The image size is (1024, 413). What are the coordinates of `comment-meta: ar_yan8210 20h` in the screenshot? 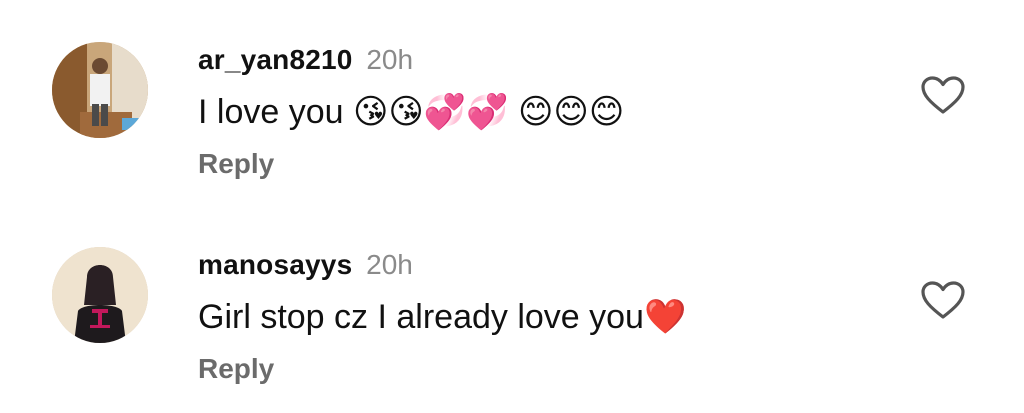 It's located at (305, 60).